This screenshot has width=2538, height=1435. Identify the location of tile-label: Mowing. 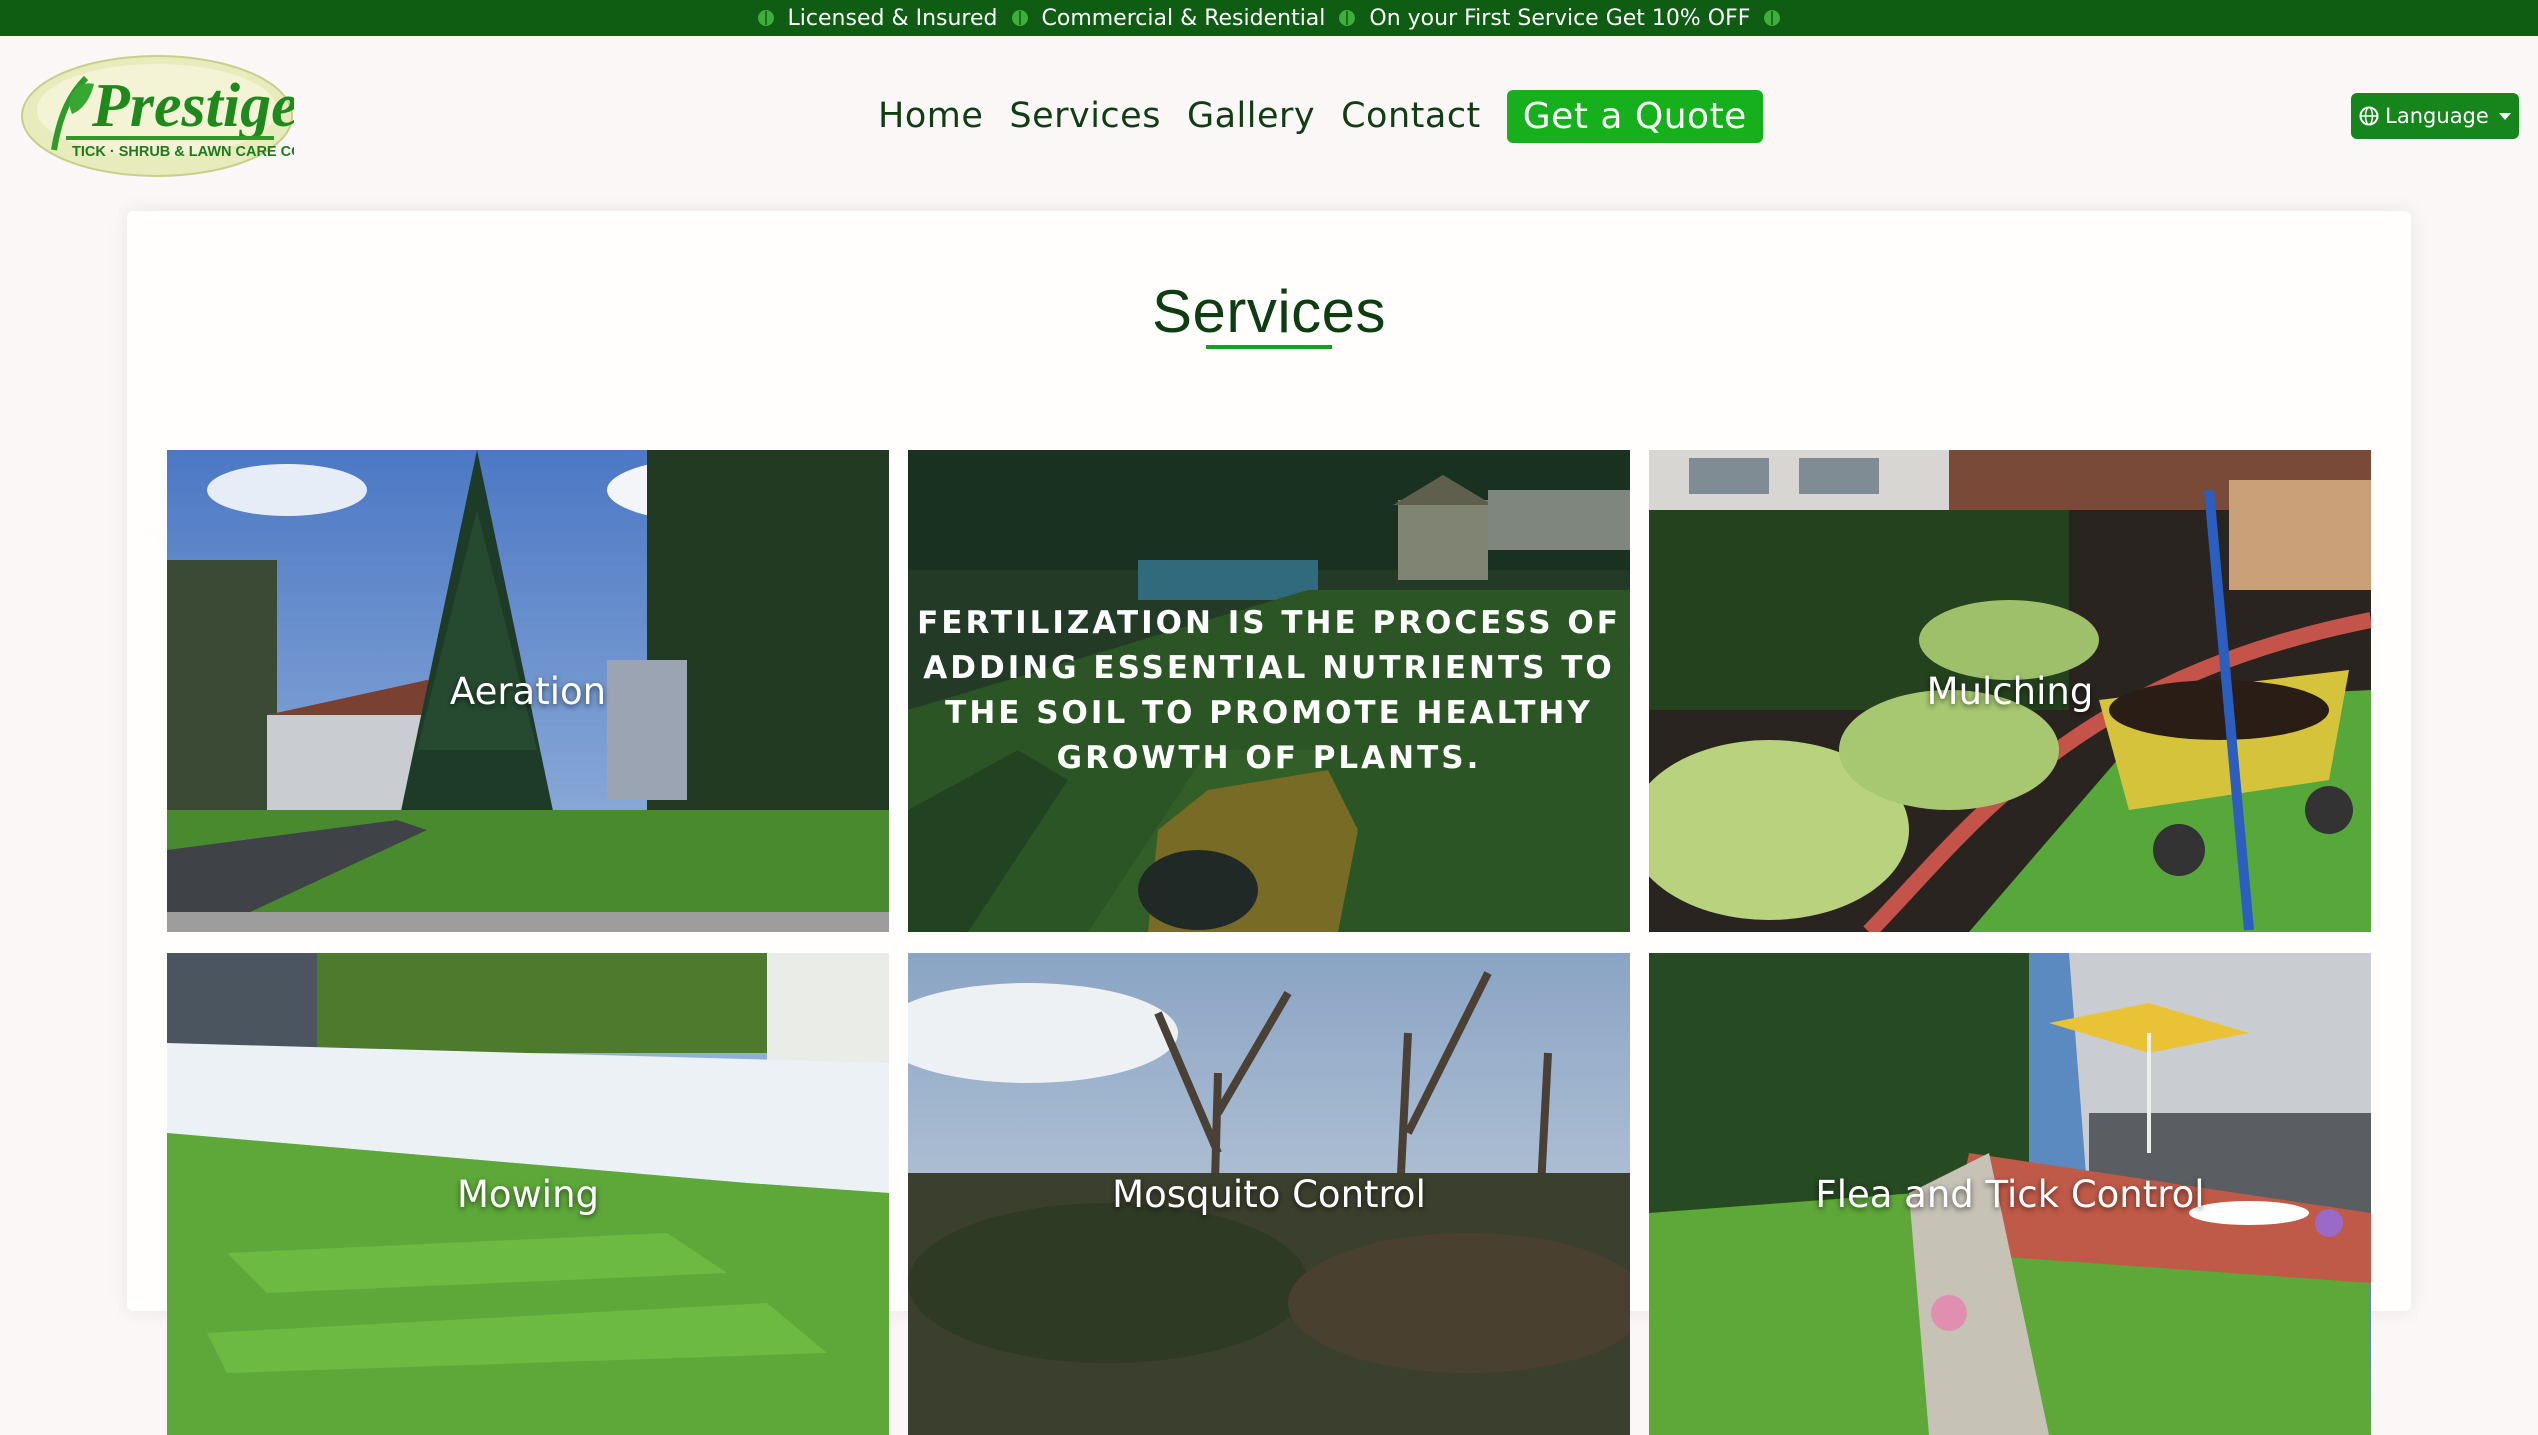
(528, 1194).